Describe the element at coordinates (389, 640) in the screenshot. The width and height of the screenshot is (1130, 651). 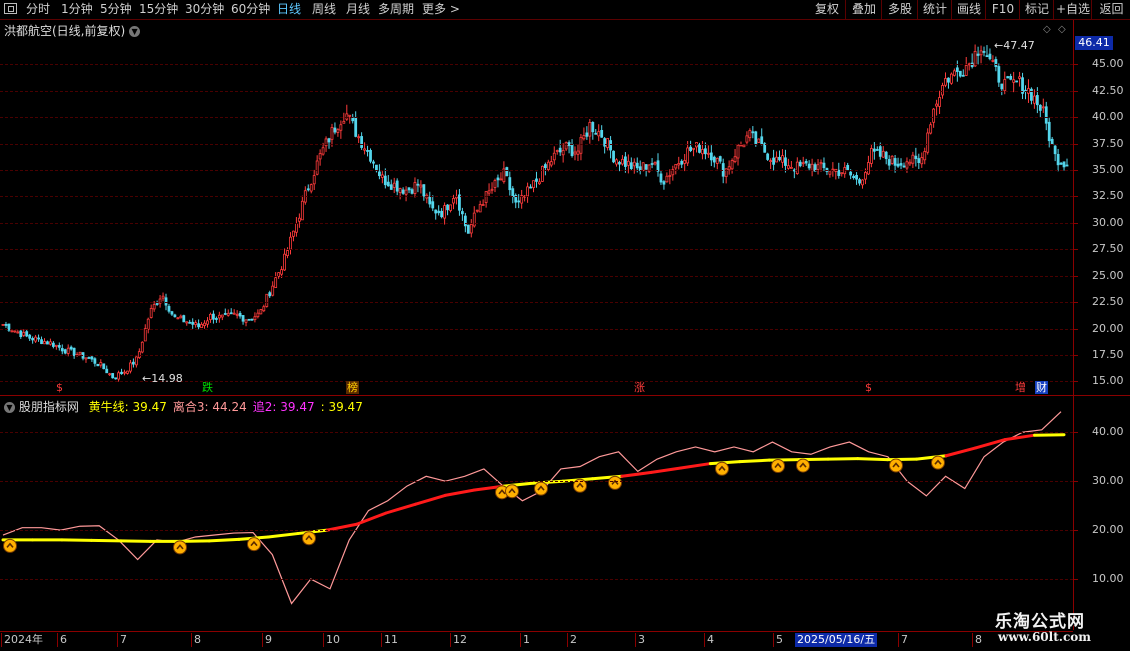
I see `date-axis-label: 11` at that location.